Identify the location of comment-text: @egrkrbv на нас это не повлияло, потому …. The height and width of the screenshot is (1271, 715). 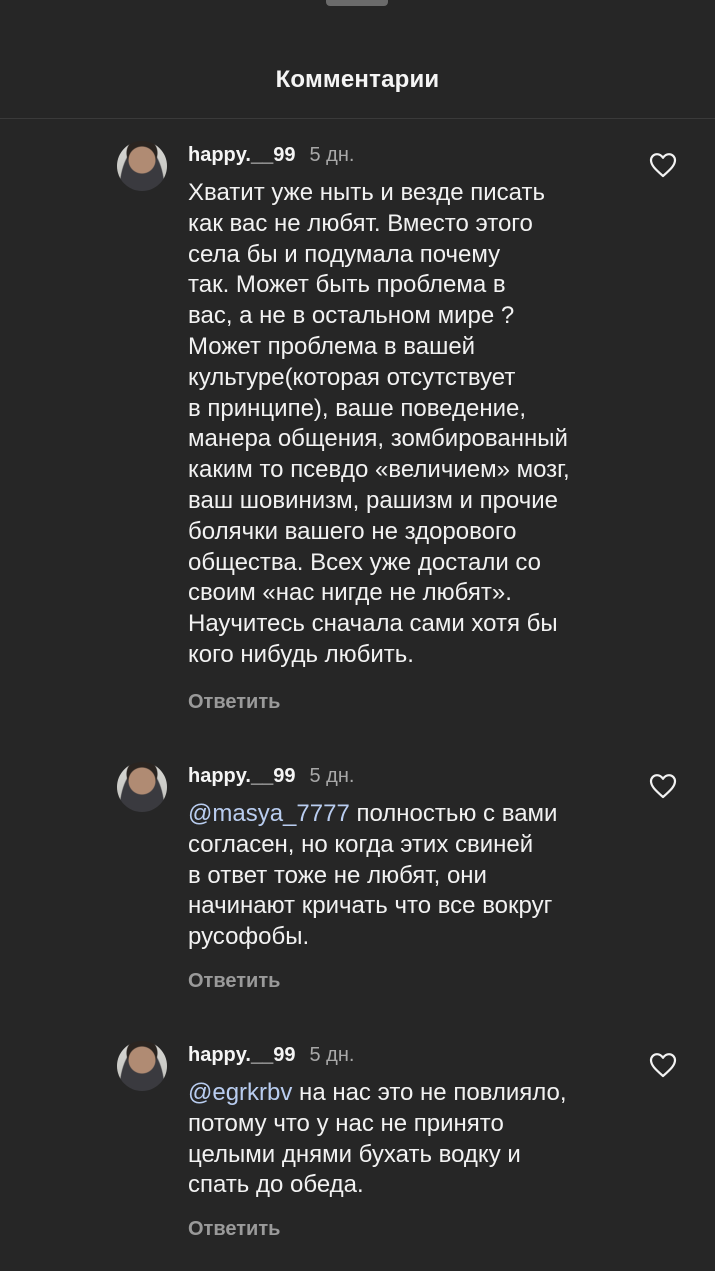
(408, 1139).